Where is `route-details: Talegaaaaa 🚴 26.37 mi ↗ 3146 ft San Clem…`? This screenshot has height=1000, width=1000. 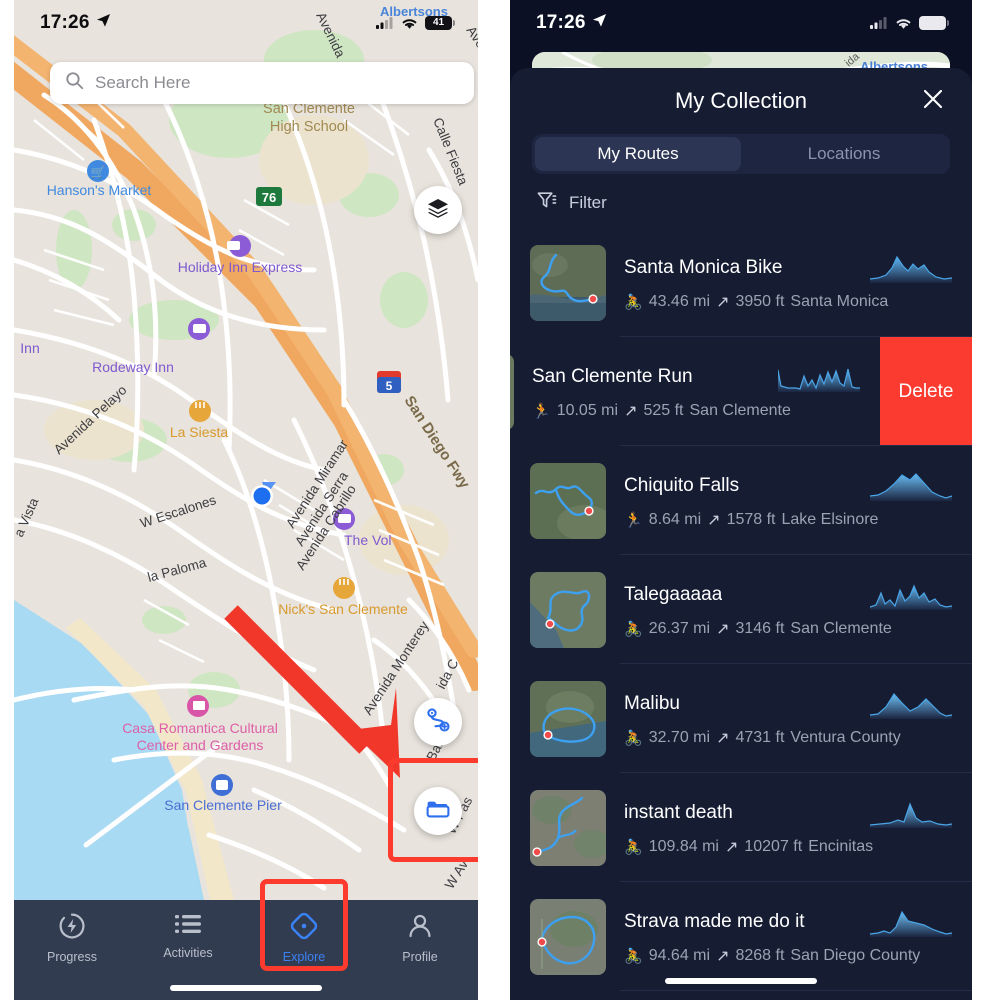 route-details: Talegaaaaa 🚴 26.37 mi ↗ 3146 ft San Clem… is located at coordinates (788, 609).